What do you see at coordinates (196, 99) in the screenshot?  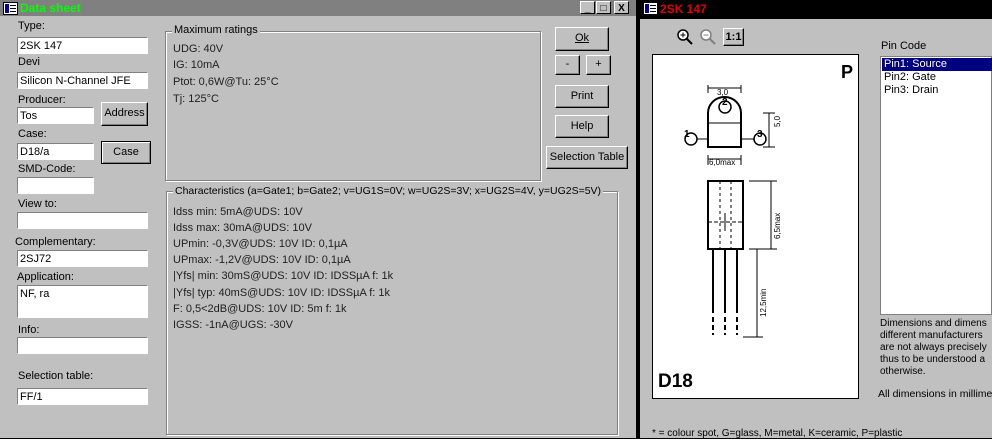 I see `max-rating-line: Tj: 125°C` at bounding box center [196, 99].